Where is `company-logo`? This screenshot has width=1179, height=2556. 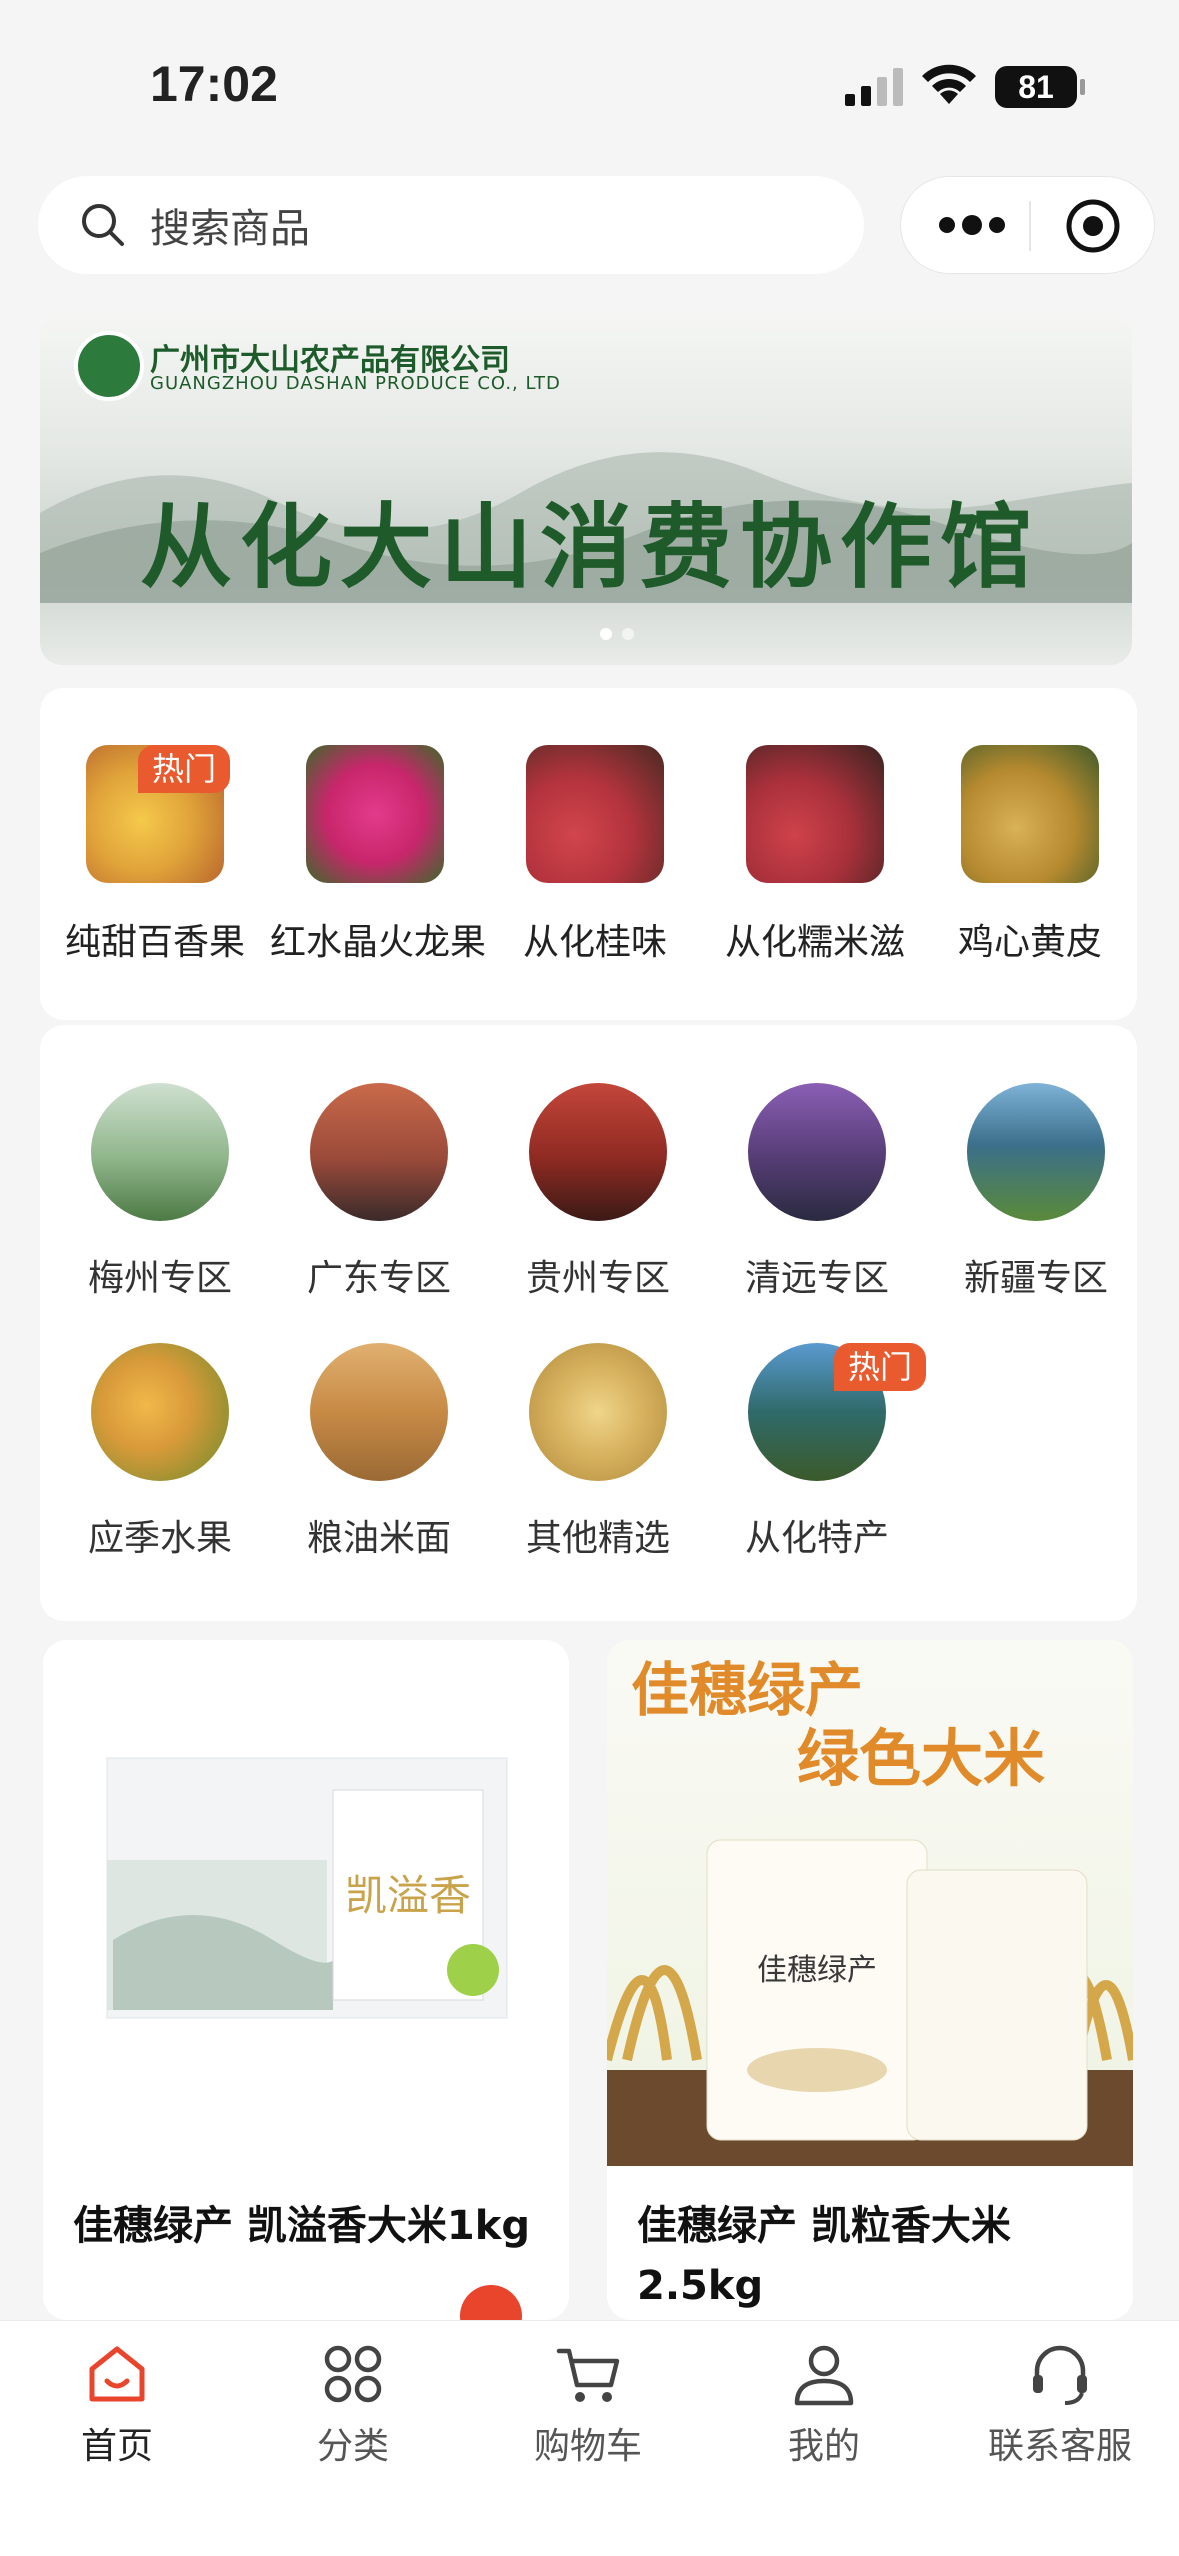 company-logo is located at coordinates (109, 366).